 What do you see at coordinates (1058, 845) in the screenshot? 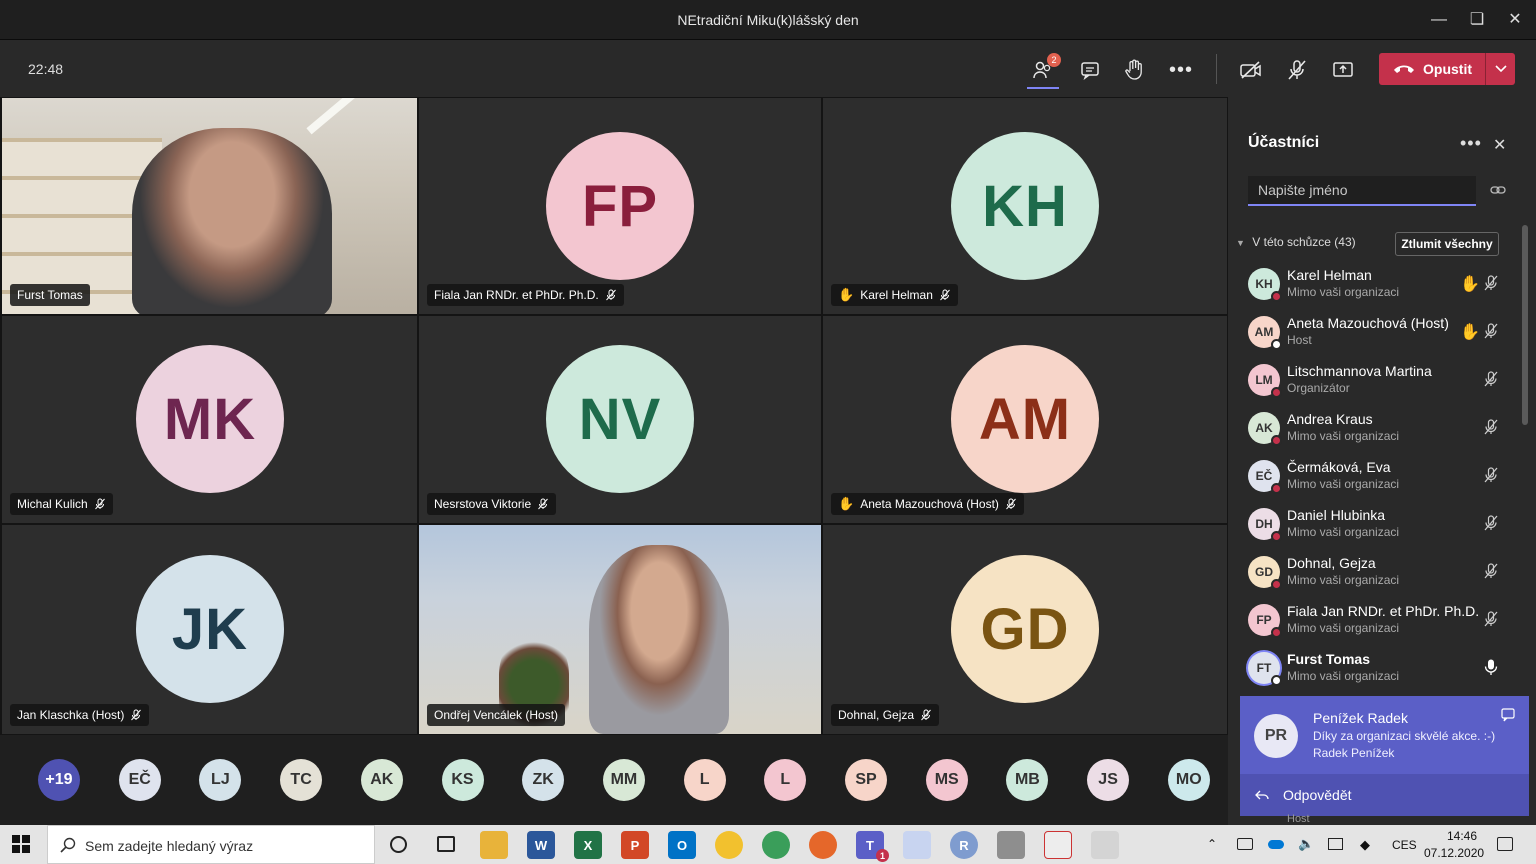
I see `pdf-reader-icon` at bounding box center [1058, 845].